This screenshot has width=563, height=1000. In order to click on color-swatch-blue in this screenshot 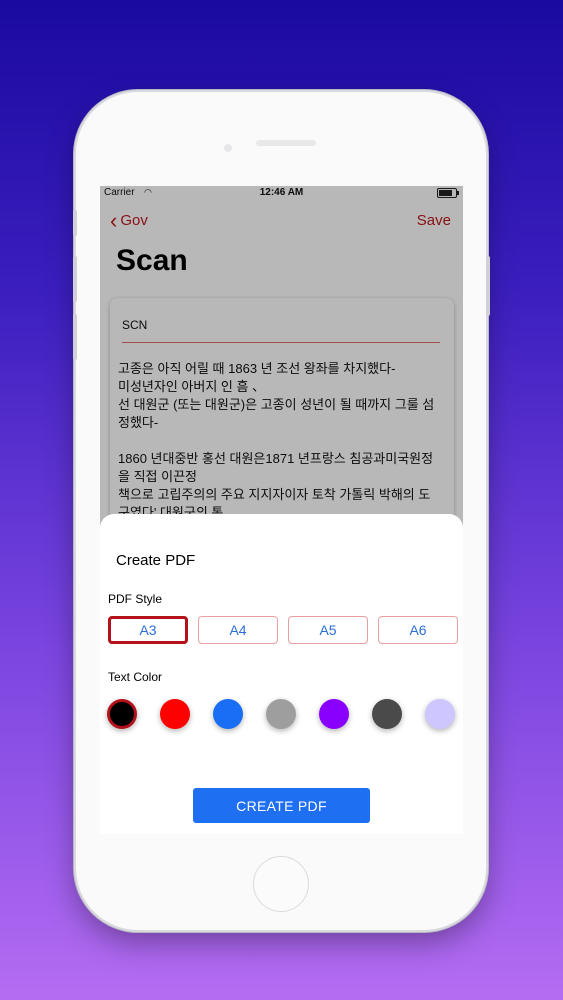, I will do `click(228, 714)`.